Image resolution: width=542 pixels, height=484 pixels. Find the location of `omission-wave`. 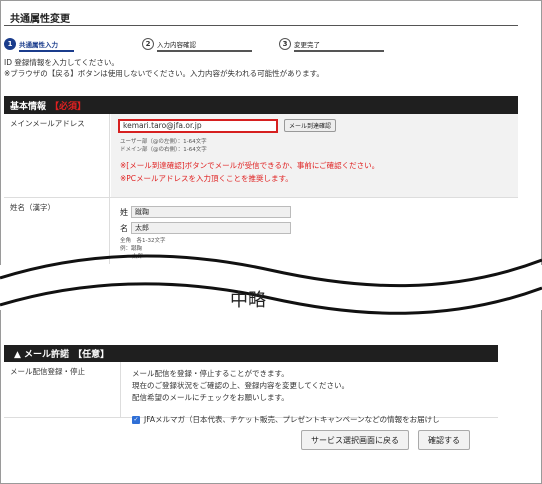

omission-wave is located at coordinates (271, 284).